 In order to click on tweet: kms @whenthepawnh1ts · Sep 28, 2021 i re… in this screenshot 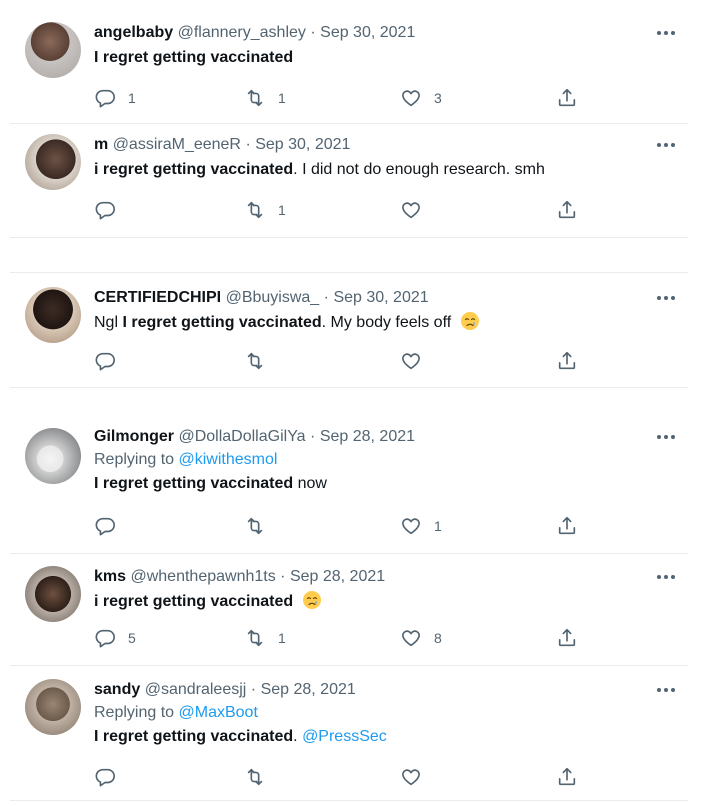, I will do `click(349, 616)`.